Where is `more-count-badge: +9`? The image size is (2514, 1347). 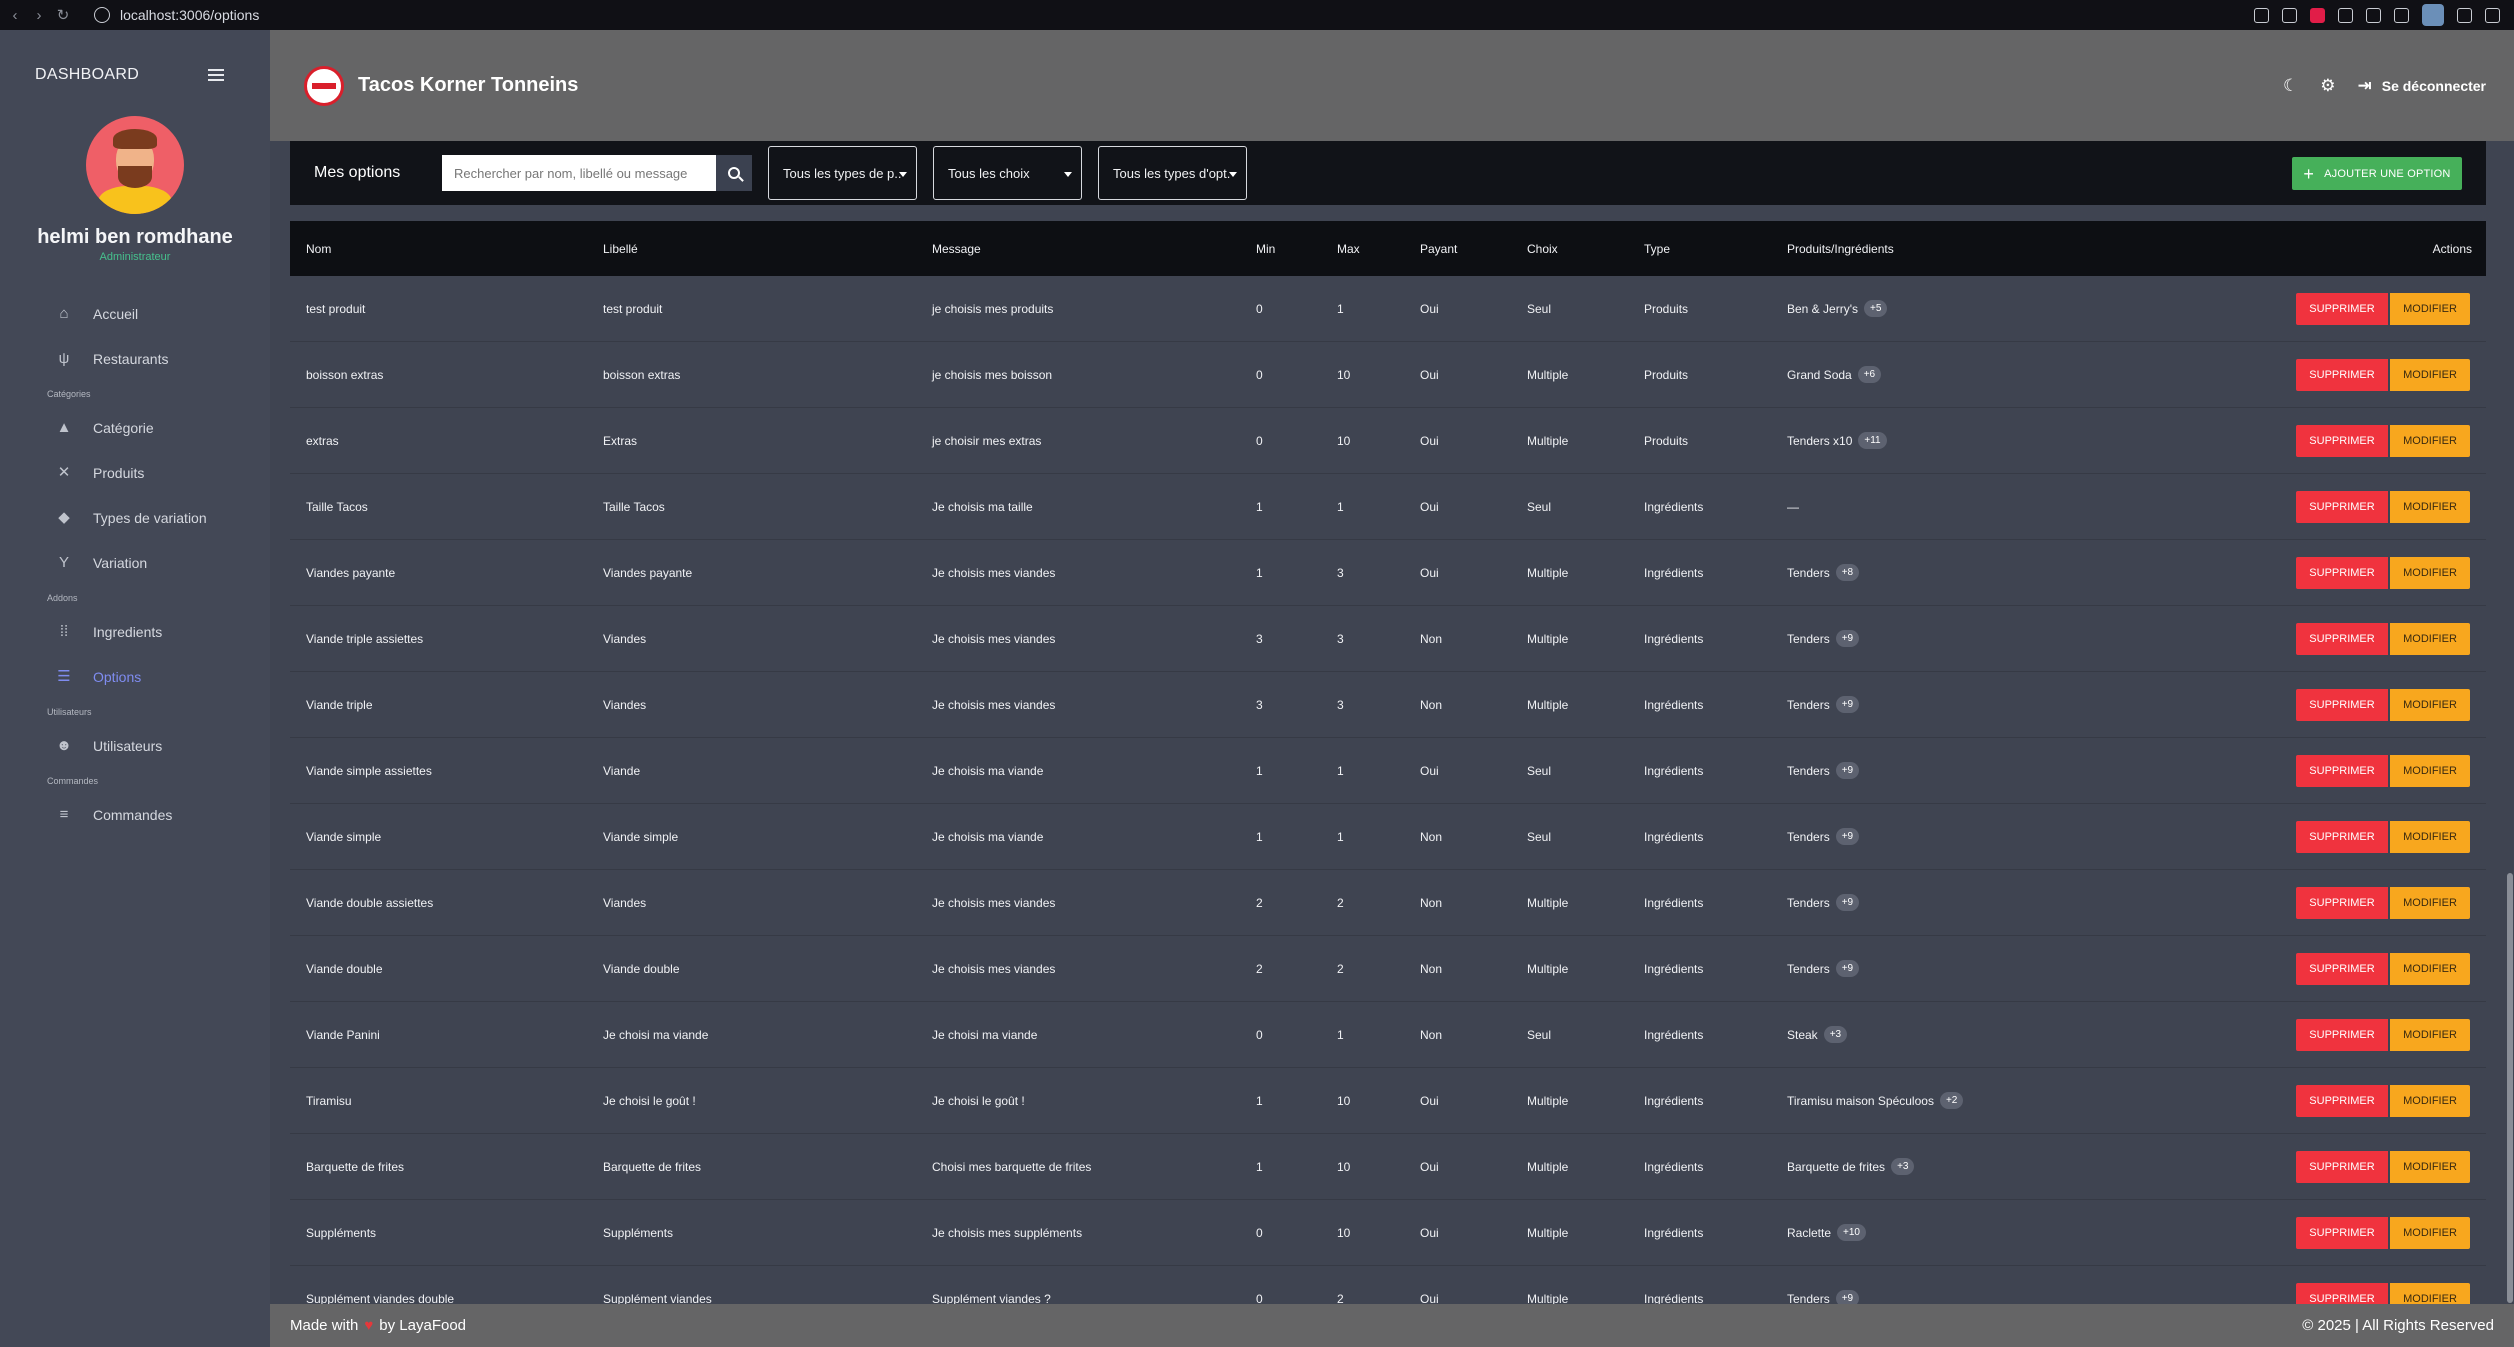
more-count-badge: +9 is located at coordinates (1847, 704).